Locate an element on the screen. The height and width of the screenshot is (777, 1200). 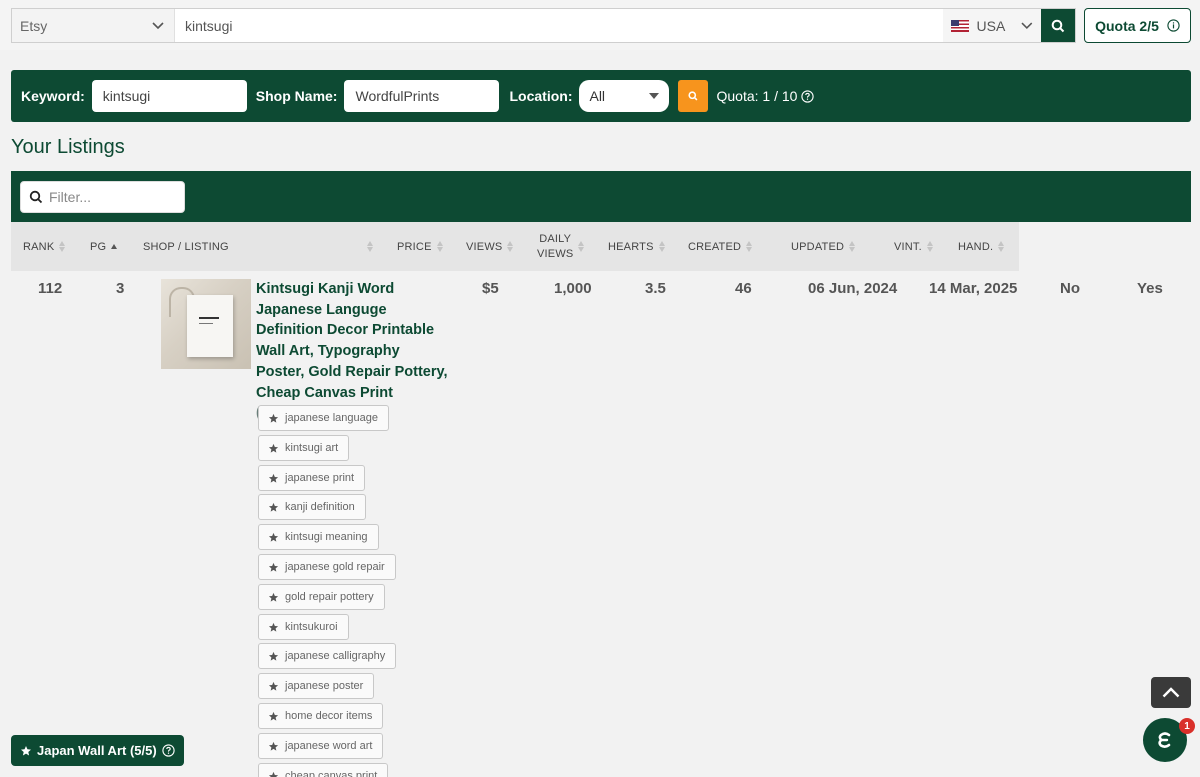
listing-thumbnail is located at coordinates (206, 324).